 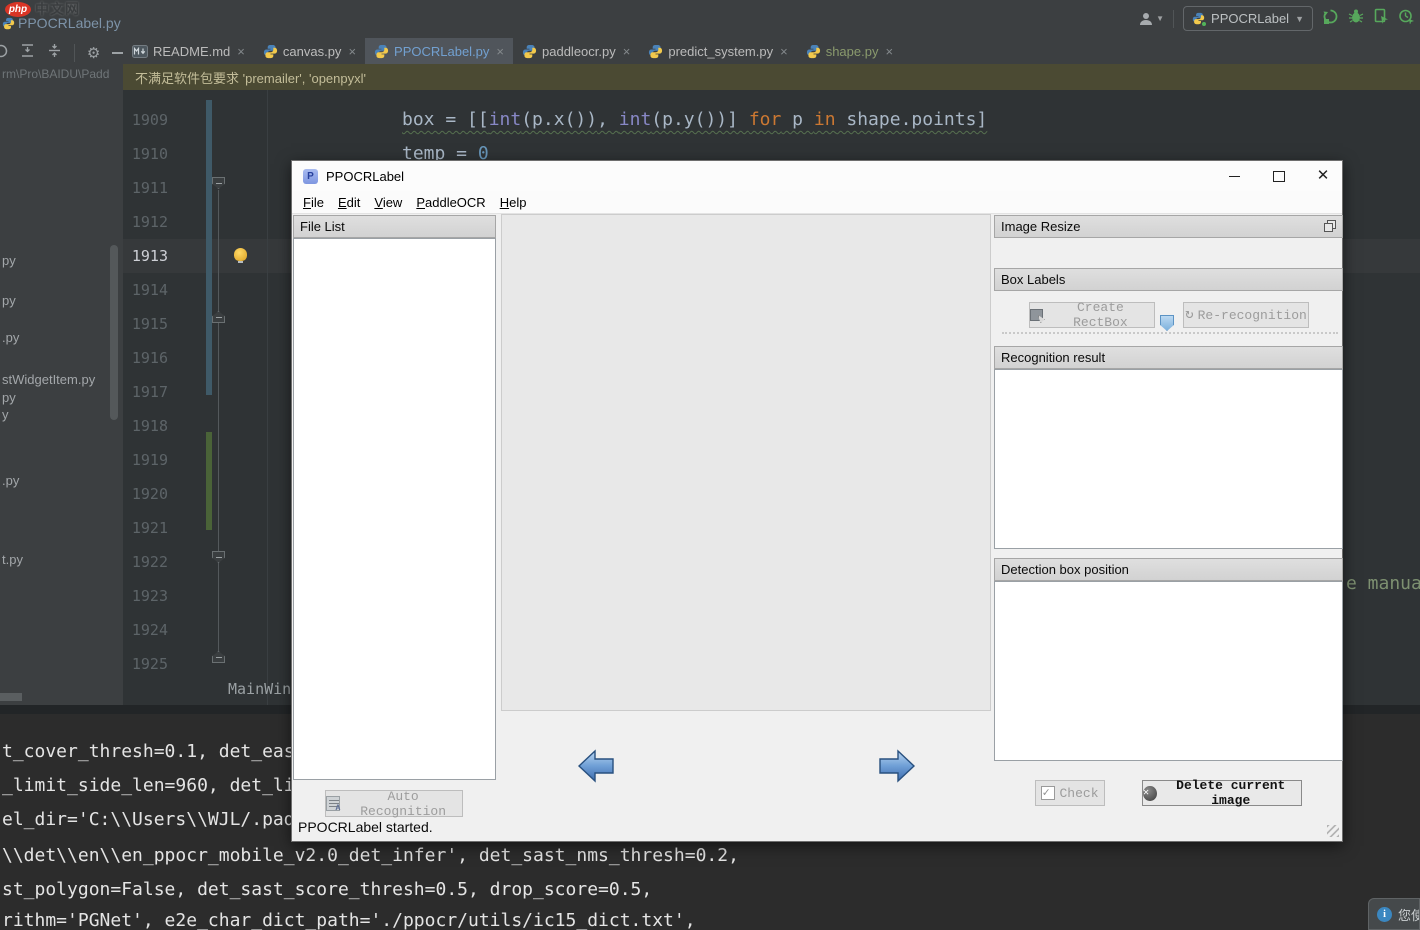 I want to click on tab-PPOCRLabel.py: PPOCRLabel.py ×, so click(x=439, y=51).